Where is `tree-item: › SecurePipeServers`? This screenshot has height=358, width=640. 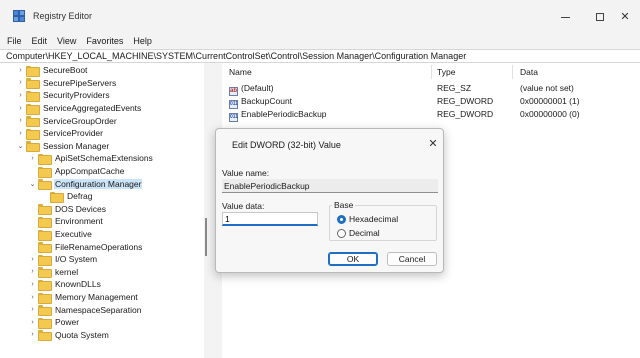 tree-item: › SecurePipeServers is located at coordinates (67, 83).